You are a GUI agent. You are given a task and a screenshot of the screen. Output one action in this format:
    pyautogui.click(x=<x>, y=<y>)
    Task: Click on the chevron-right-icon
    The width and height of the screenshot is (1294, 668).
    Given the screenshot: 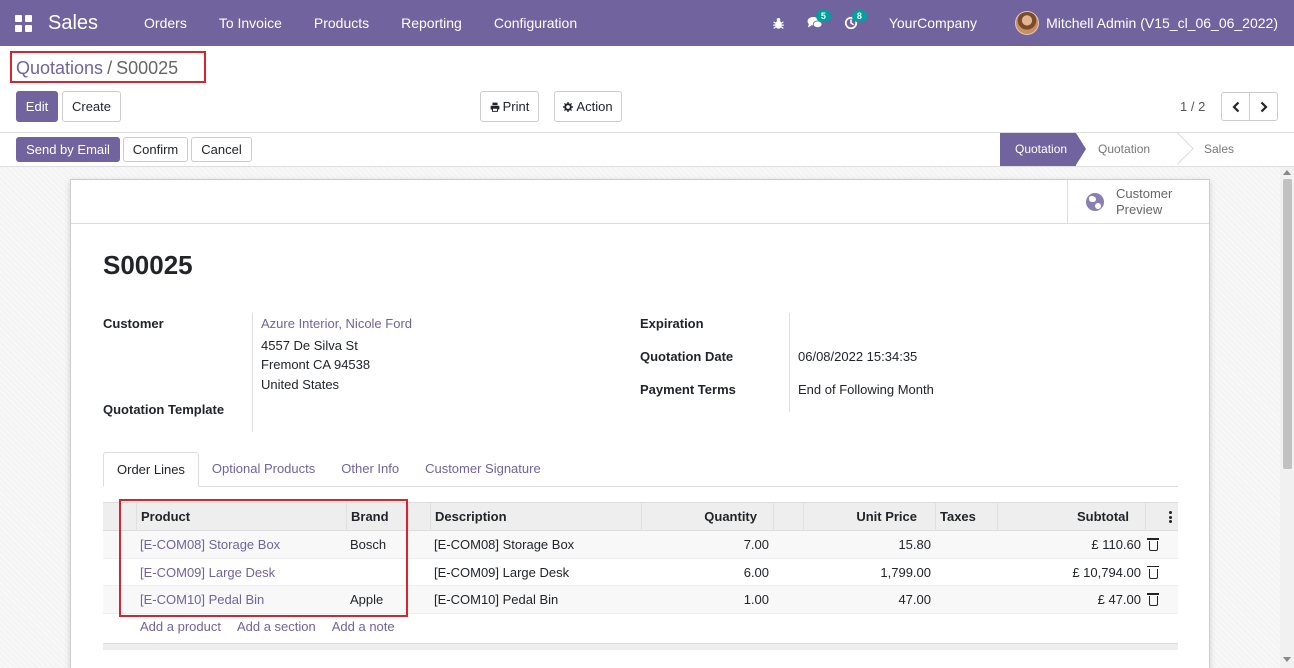 What is the action you would take?
    pyautogui.click(x=1264, y=106)
    